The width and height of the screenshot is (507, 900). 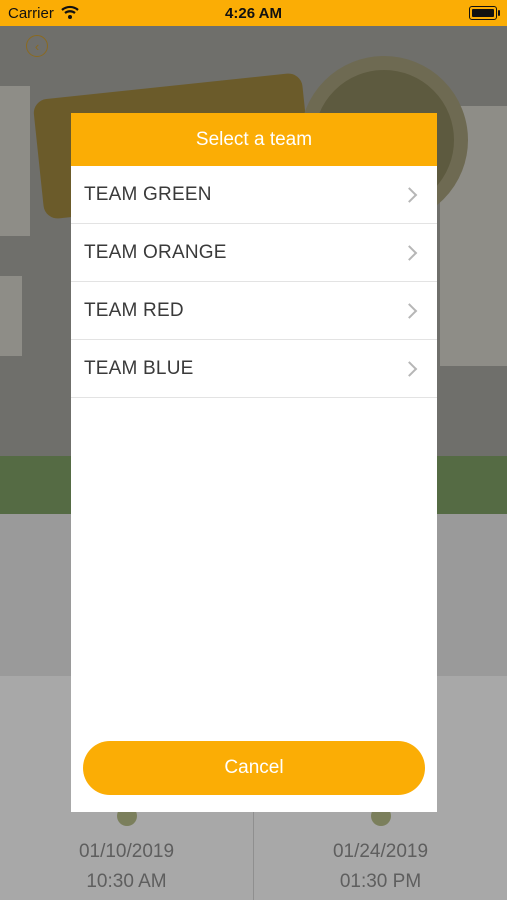 I want to click on team-item-red: TEAM RED, so click(x=254, y=311).